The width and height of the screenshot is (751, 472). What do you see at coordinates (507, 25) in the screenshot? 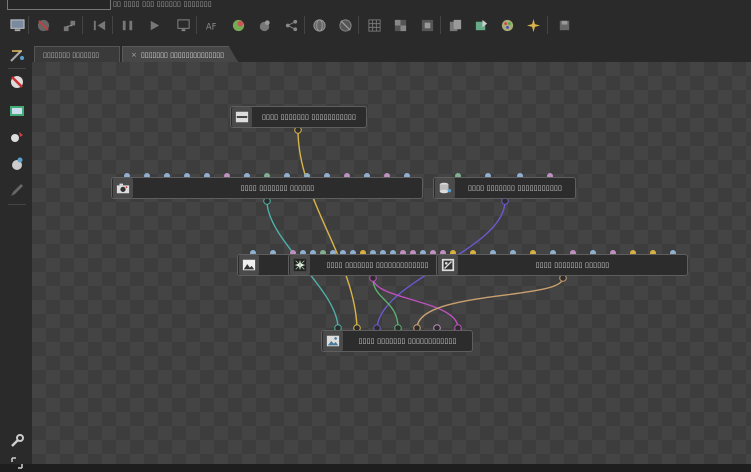
I see `palette-icon` at bounding box center [507, 25].